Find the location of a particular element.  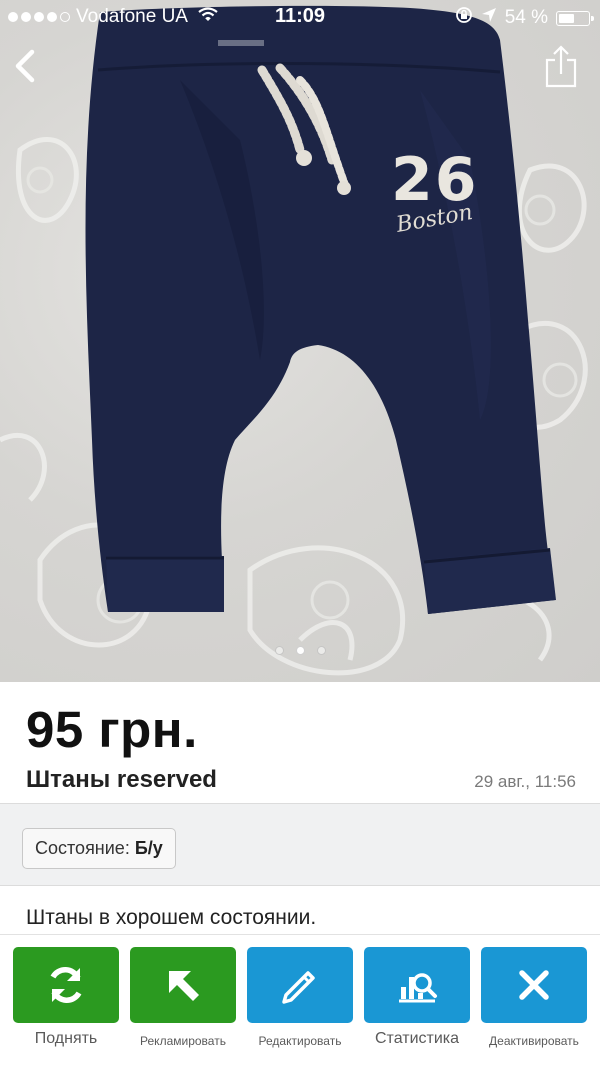

raise-button: Поднять is located at coordinates (66, 1002).